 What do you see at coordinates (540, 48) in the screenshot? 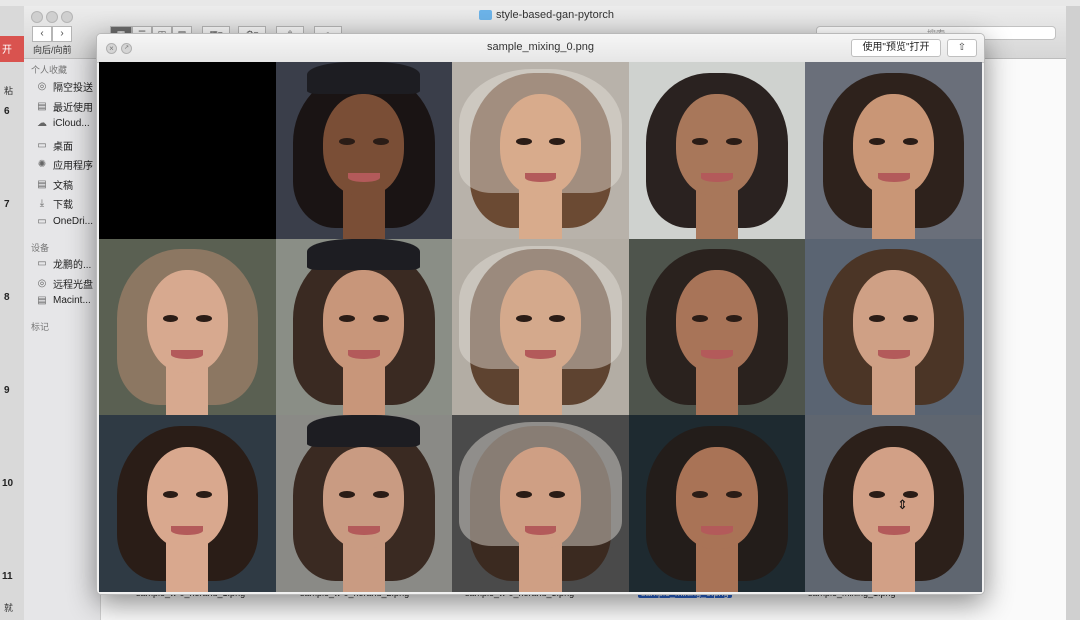
I see `quicklook-titlebar: × ↗ sample_mixing_0.png 使用"预览"打开 ⇧` at bounding box center [540, 48].